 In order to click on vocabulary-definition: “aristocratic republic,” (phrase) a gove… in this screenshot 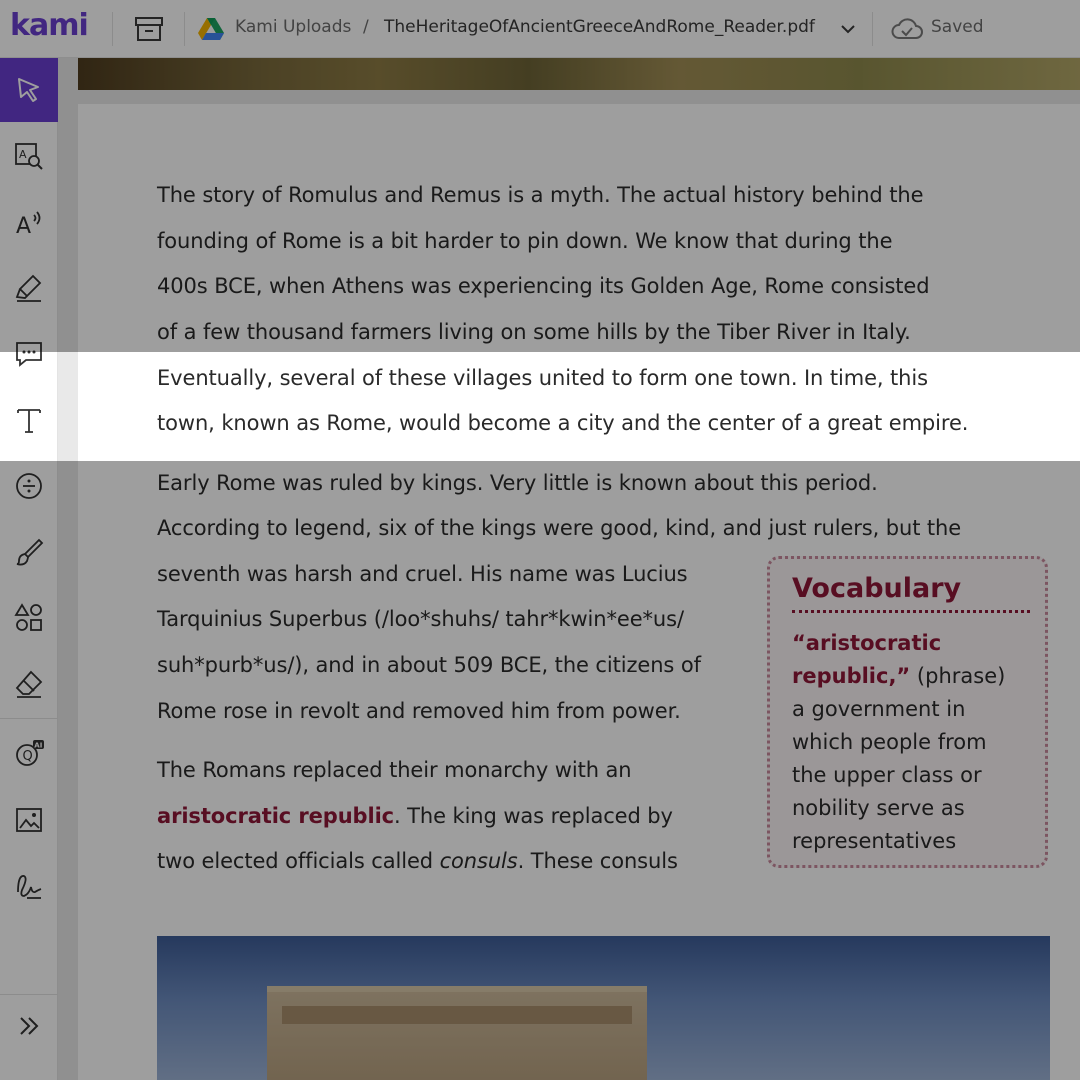, I will do `click(917, 742)`.